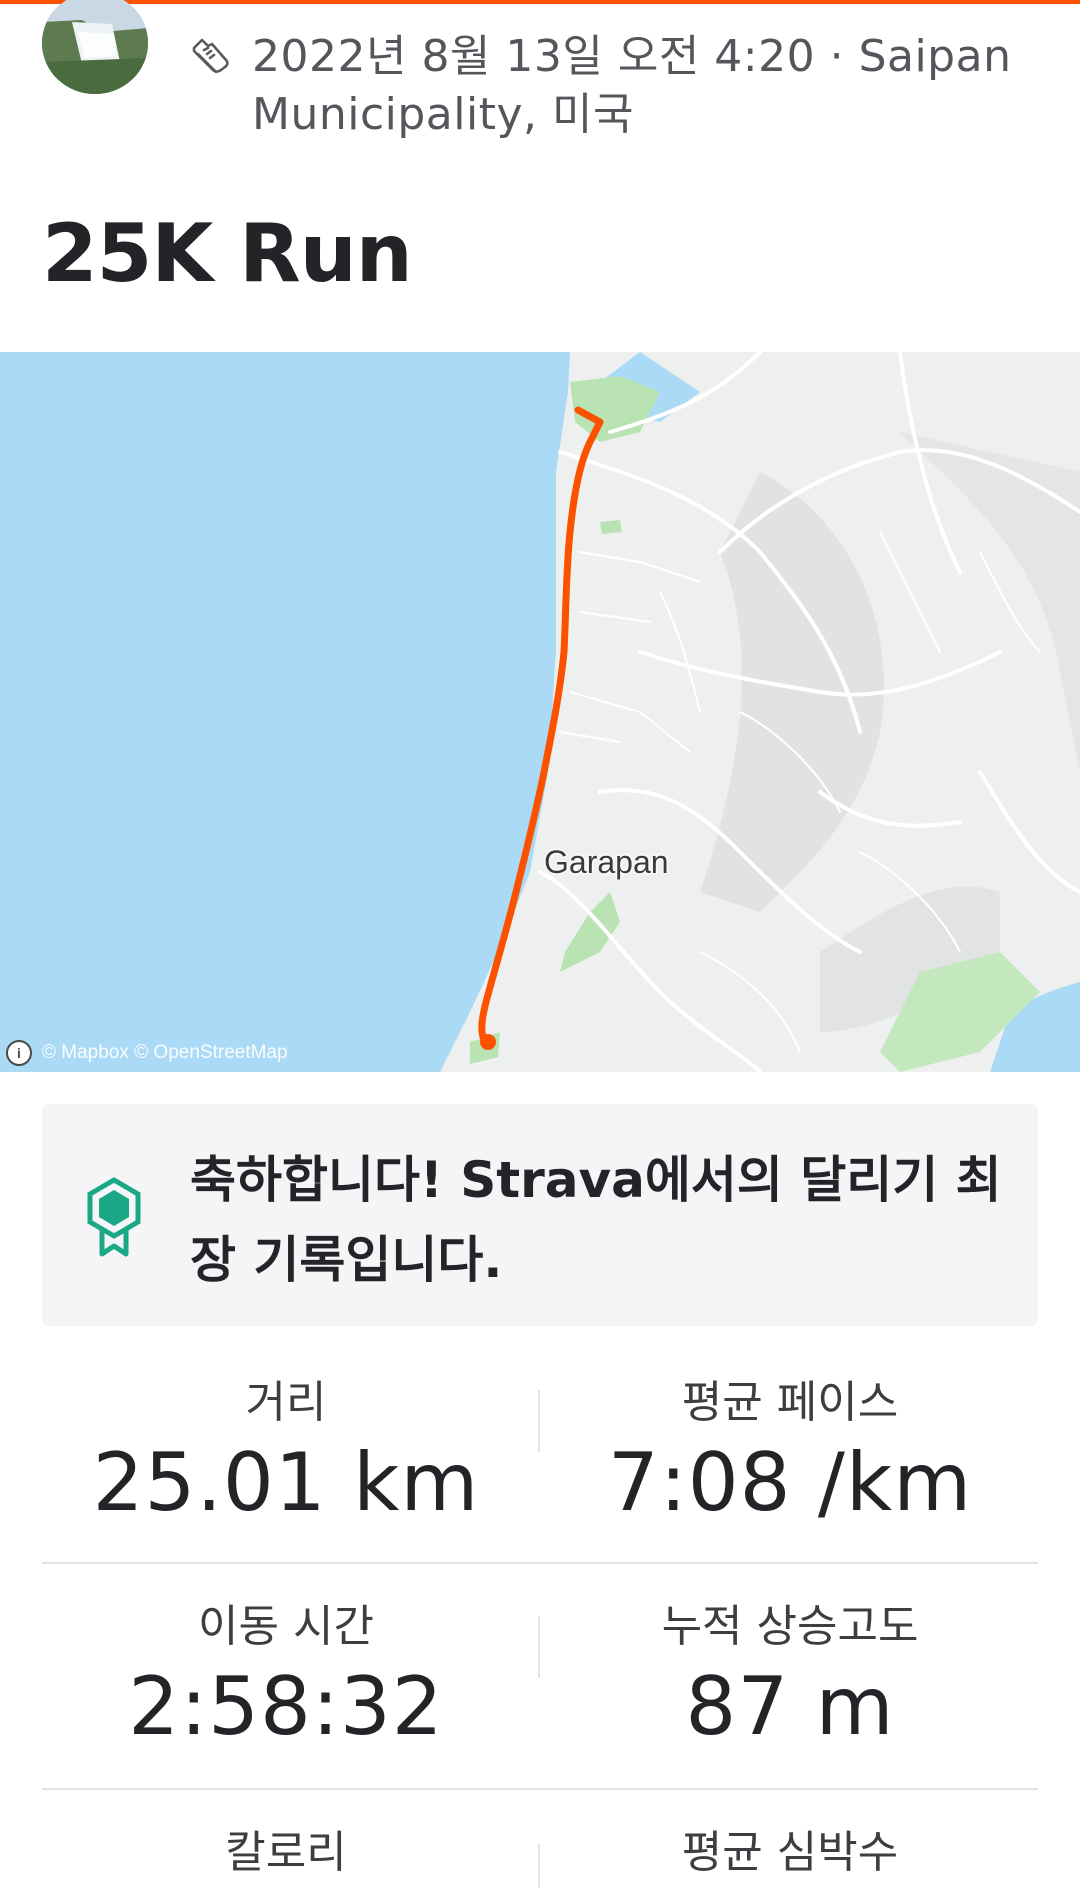 The image size is (1080, 1888). What do you see at coordinates (165, 1052) in the screenshot?
I see `map-attribution-text: © Mapbox © OpenStreetMap` at bounding box center [165, 1052].